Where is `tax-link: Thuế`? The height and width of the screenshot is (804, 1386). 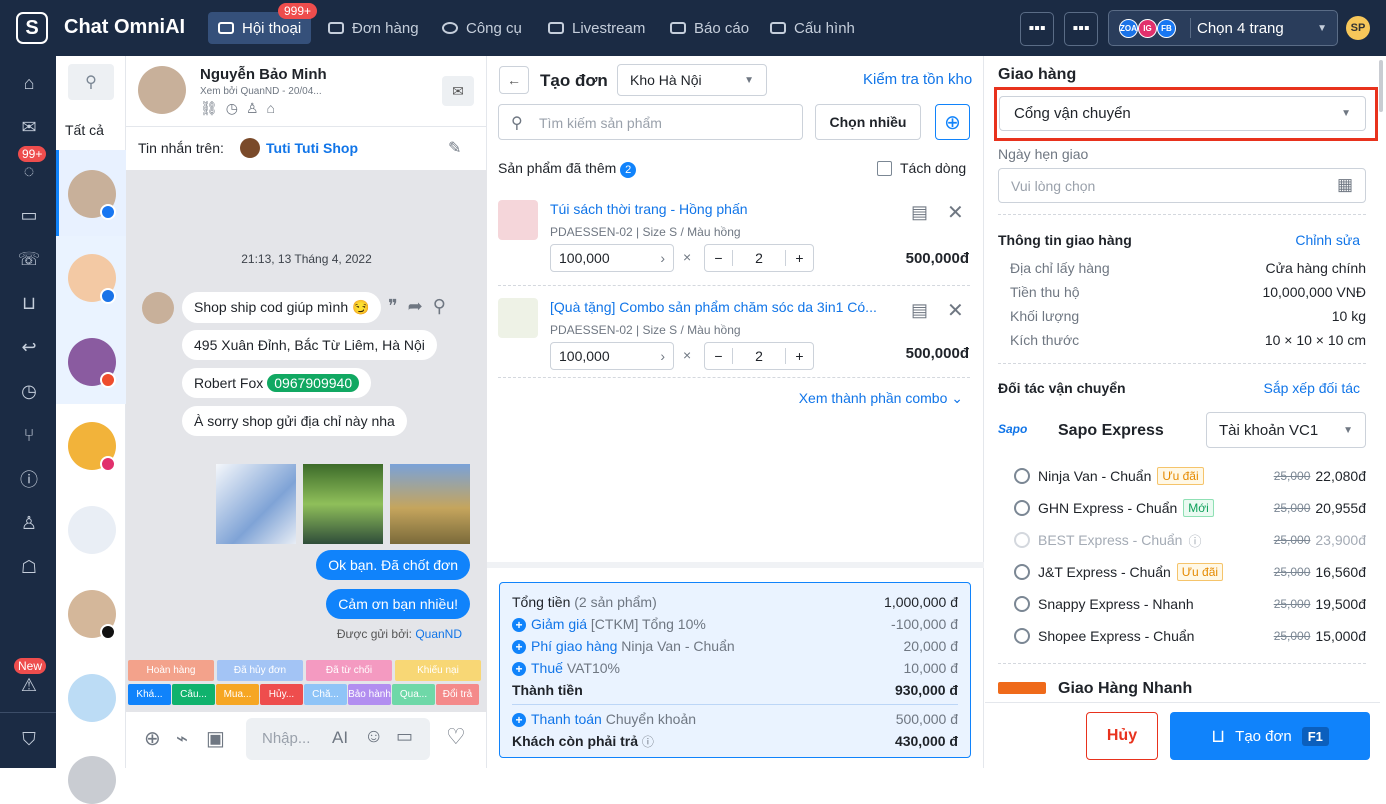 tax-link: Thuế is located at coordinates (547, 668).